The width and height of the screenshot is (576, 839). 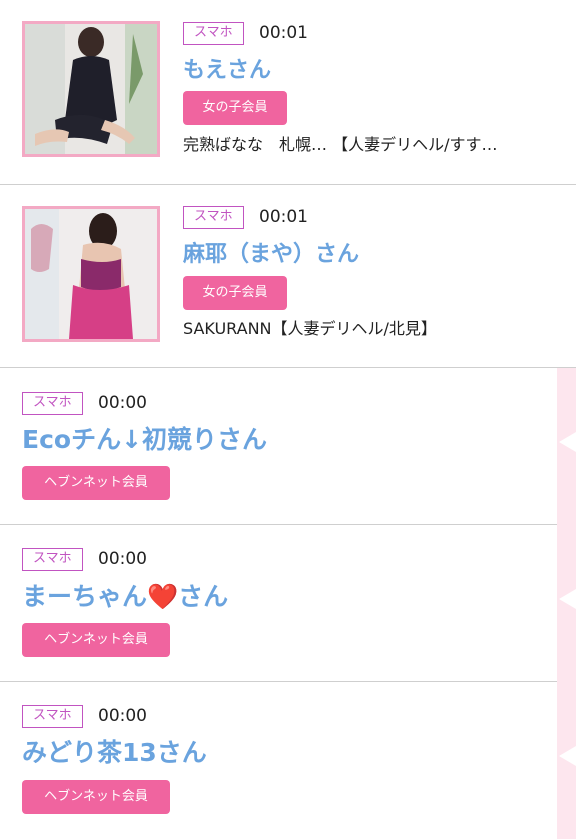 I want to click on user-name: みどり茶13さん, so click(x=114, y=753).